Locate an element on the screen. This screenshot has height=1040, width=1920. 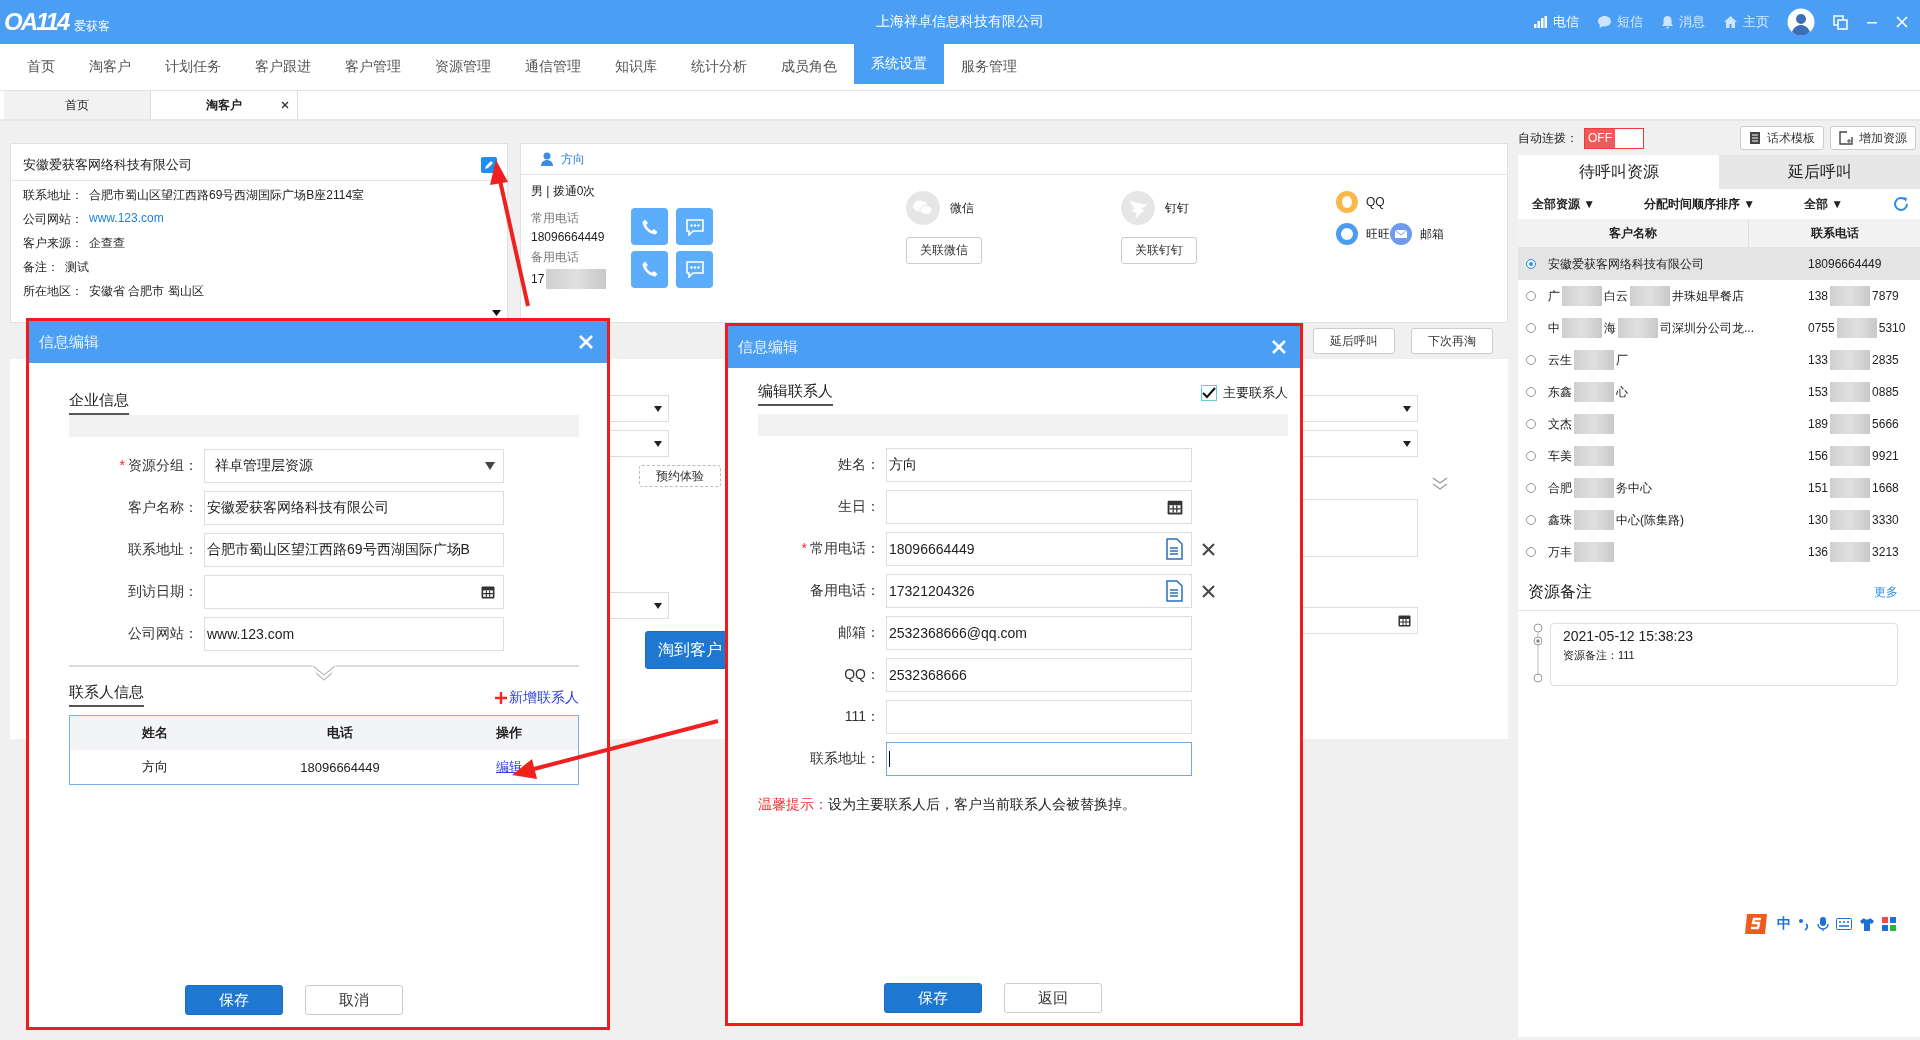
keyboard-icon is located at coordinates (1844, 924).